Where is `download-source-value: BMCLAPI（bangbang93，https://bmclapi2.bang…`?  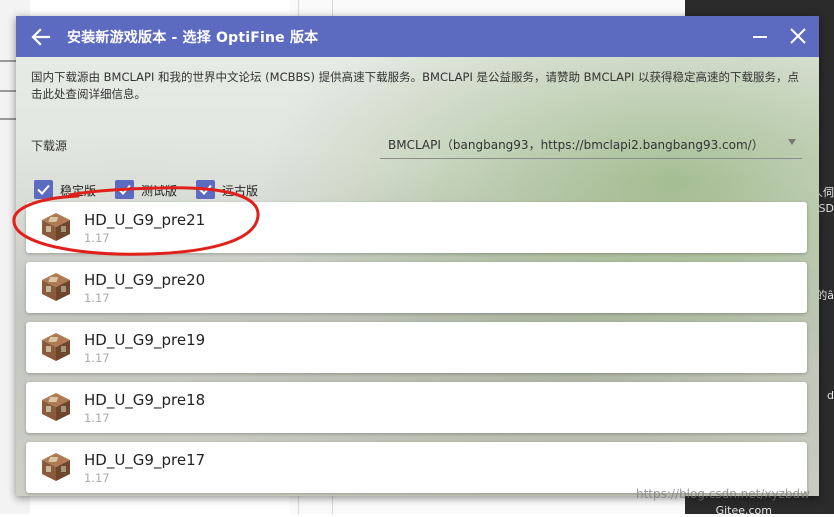
download-source-value: BMCLAPI（bangbang93，https://bmclapi2.bang… is located at coordinates (576, 145).